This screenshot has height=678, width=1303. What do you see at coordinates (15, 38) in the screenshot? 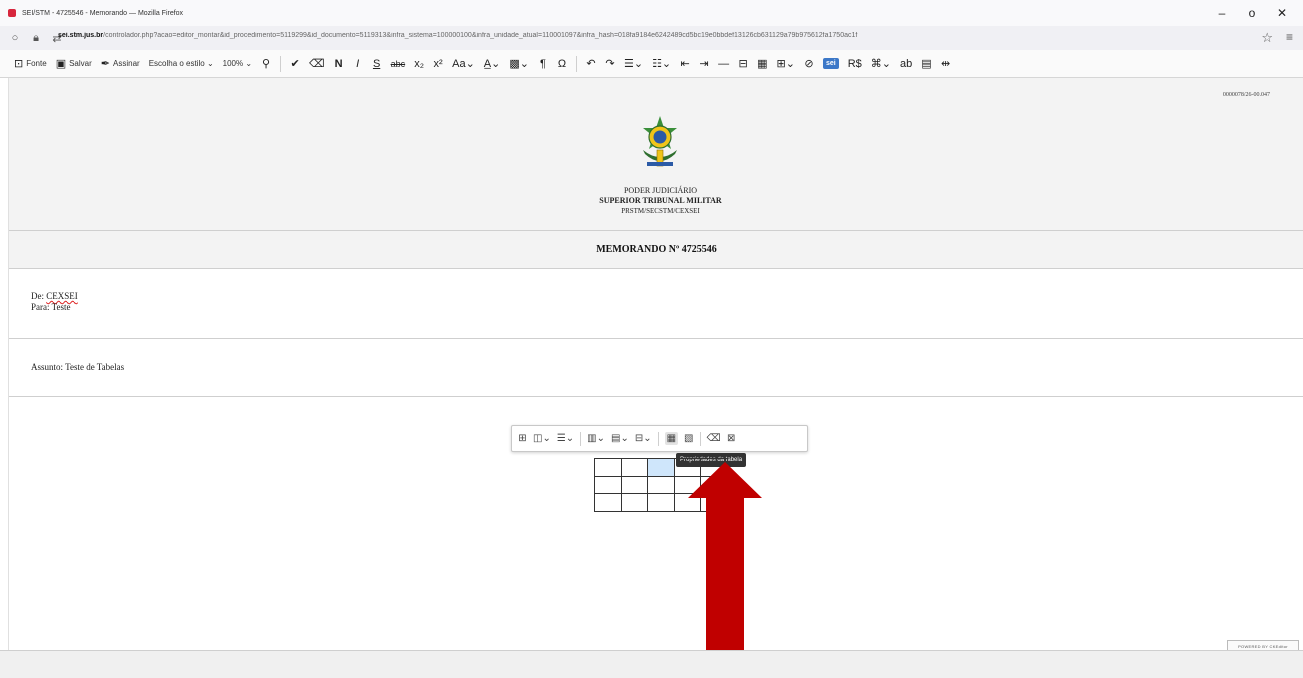
I see `shield-icon: ○` at bounding box center [15, 38].